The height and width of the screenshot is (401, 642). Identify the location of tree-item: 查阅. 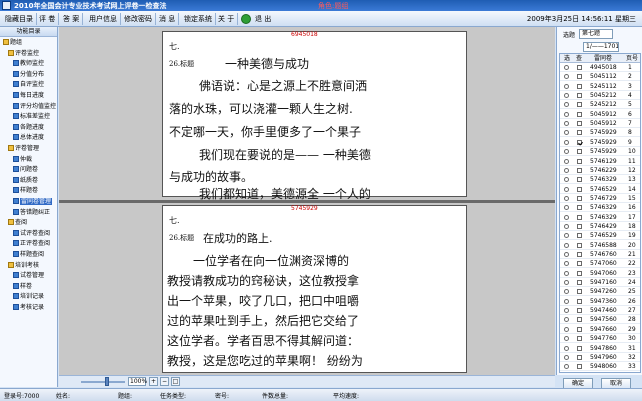
(17, 223).